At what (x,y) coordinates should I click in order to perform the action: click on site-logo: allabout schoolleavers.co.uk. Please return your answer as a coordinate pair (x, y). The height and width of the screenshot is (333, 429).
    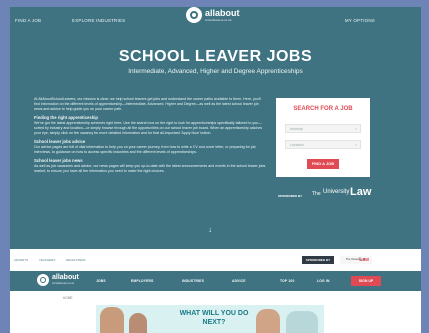
    Looking at the image, I should click on (215, 15).